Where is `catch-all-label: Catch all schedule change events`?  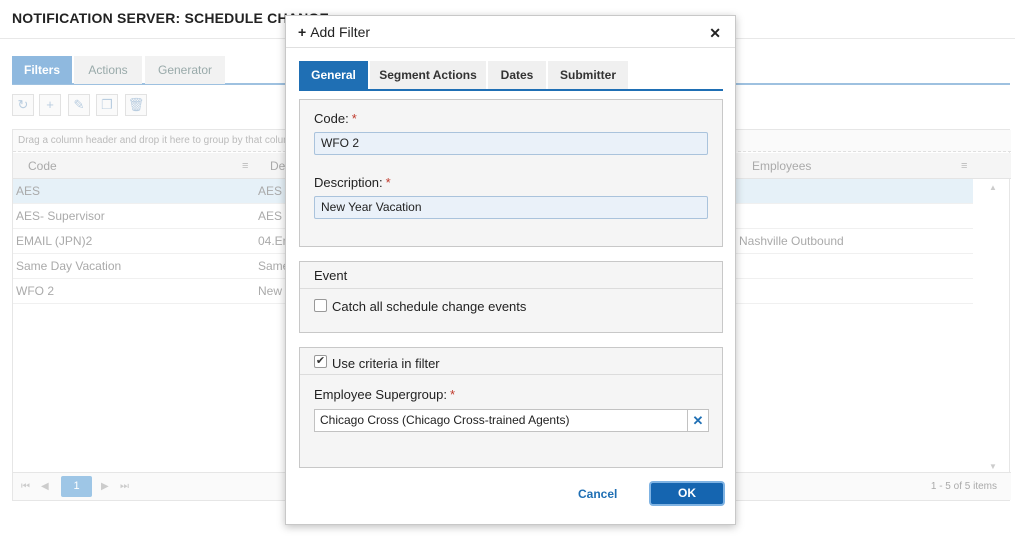
catch-all-label: Catch all schedule change events is located at coordinates (429, 306).